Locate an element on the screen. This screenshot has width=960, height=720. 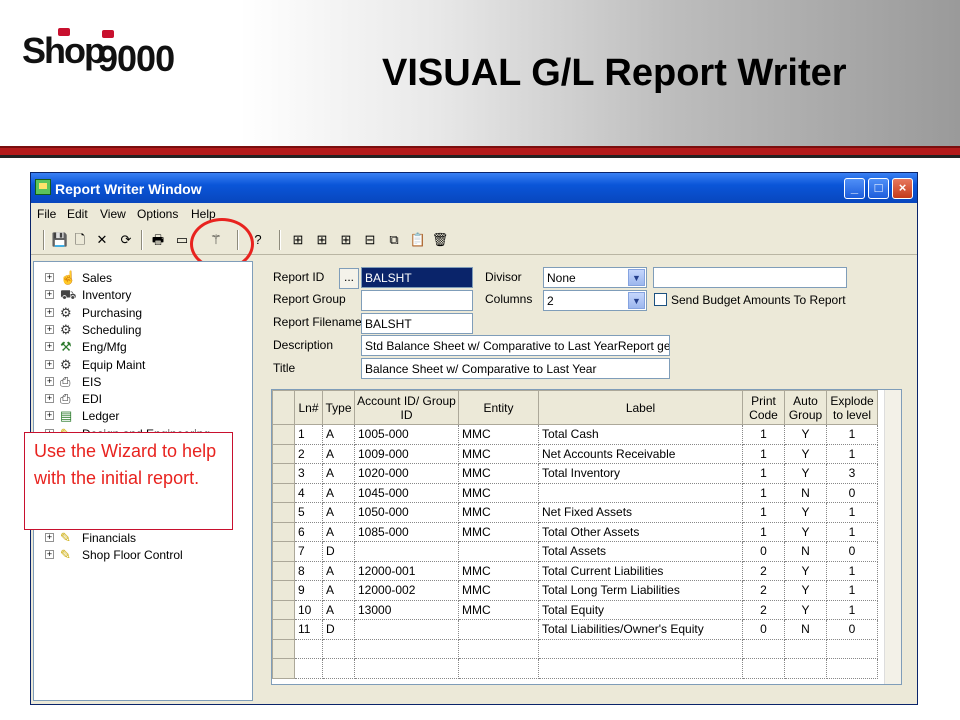
maximize-icon: □ is located at coordinates (878, 188).